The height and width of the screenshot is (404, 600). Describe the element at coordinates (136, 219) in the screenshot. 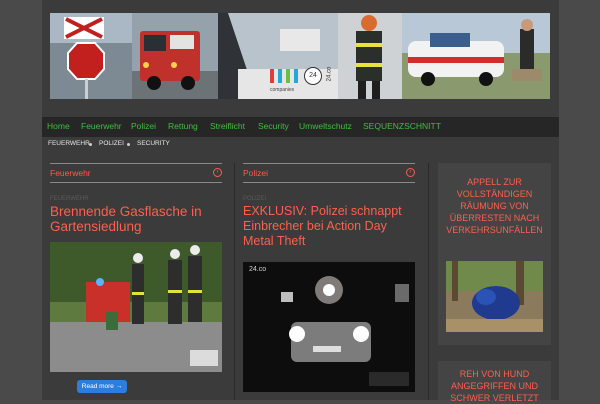

I see `post-title: Brennende Gasflasche in Gartensiedlung` at that location.